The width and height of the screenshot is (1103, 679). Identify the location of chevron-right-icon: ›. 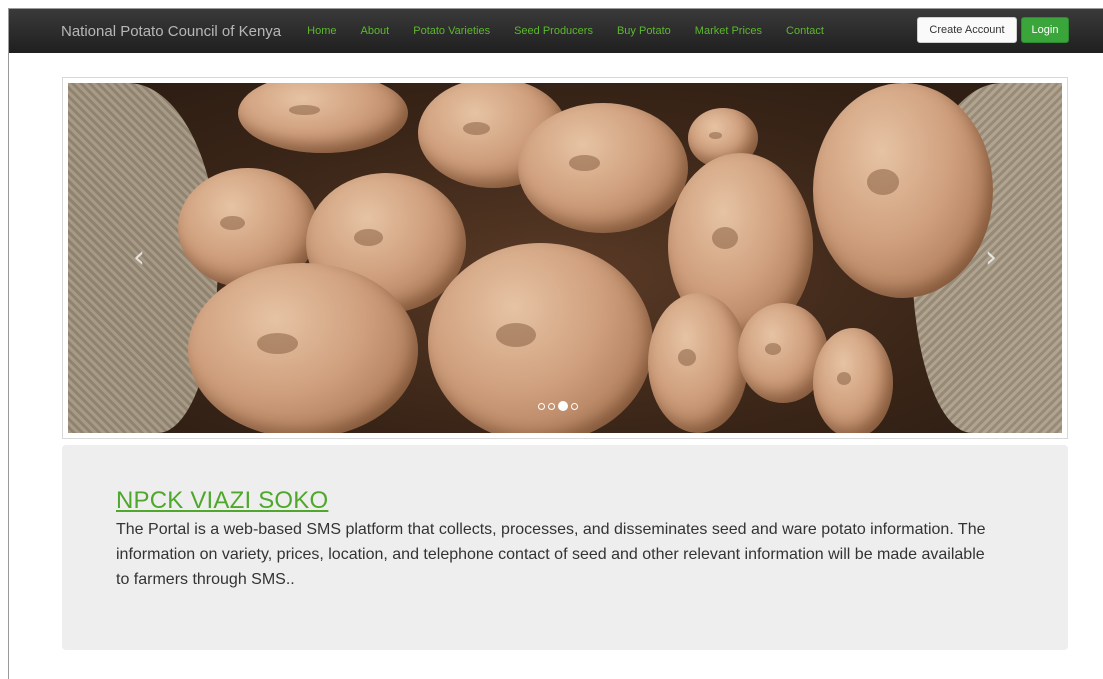
(991, 258).